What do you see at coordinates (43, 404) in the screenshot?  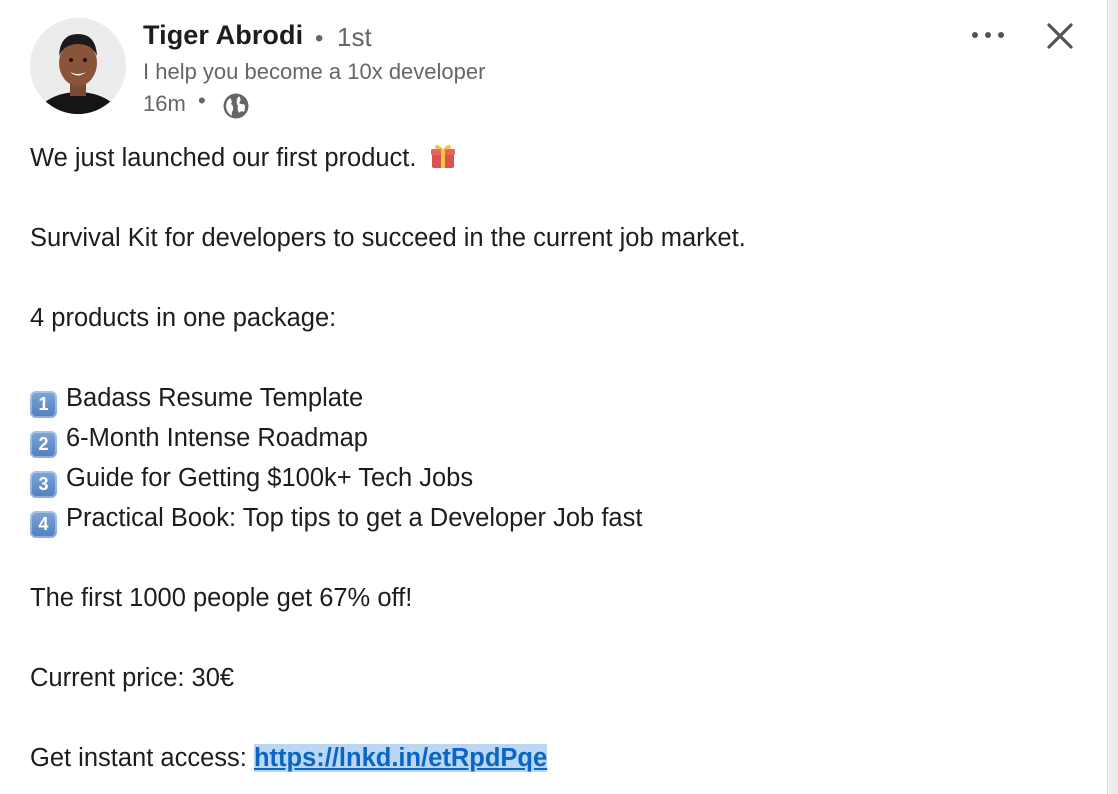 I see `keycap-1-icon: 1` at bounding box center [43, 404].